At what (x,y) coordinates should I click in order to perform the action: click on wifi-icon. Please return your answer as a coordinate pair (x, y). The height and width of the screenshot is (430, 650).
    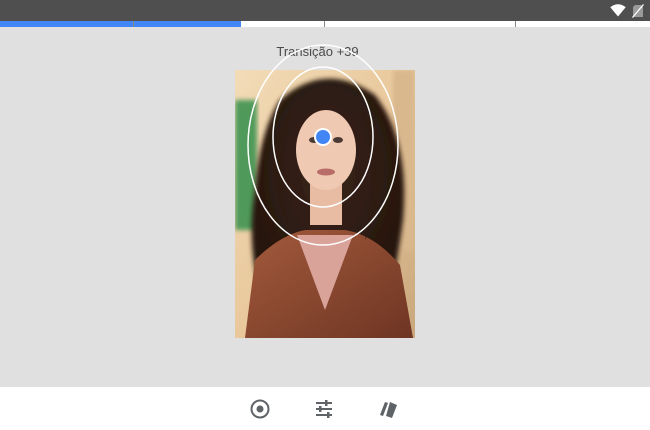
    Looking at the image, I should click on (618, 10).